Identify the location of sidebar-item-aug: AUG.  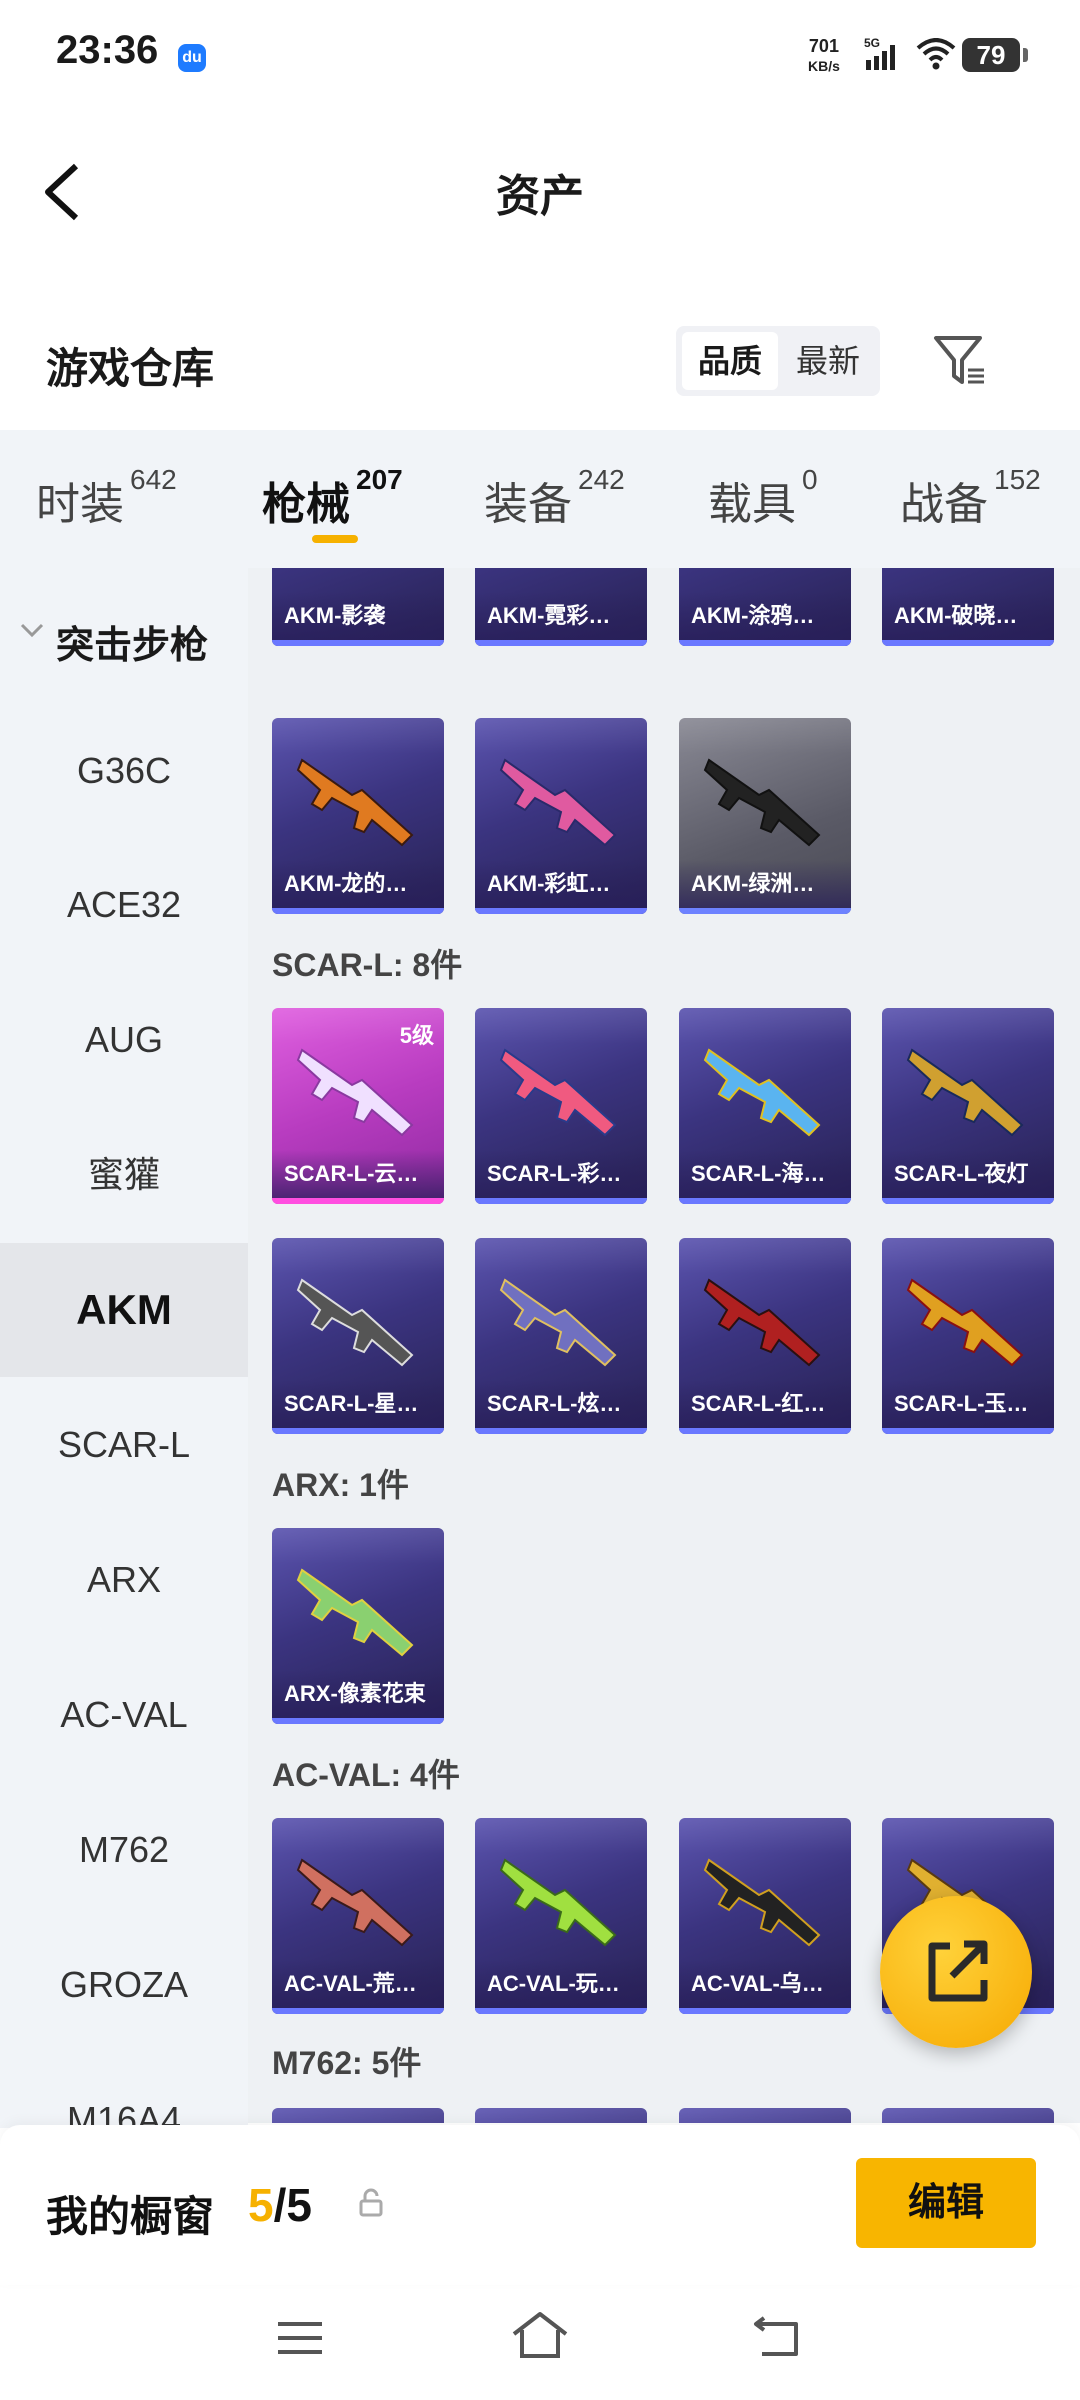
(124, 1040).